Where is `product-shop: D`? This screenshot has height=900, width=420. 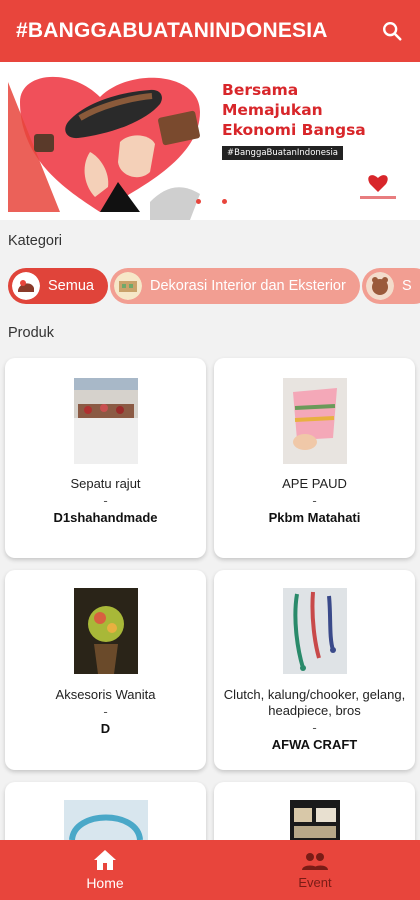 product-shop: D is located at coordinates (105, 728).